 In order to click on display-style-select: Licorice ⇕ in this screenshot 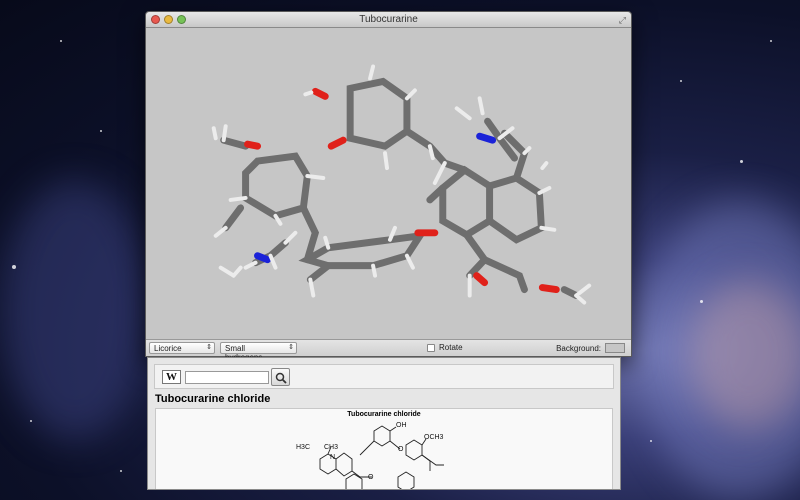, I will do `click(182, 348)`.